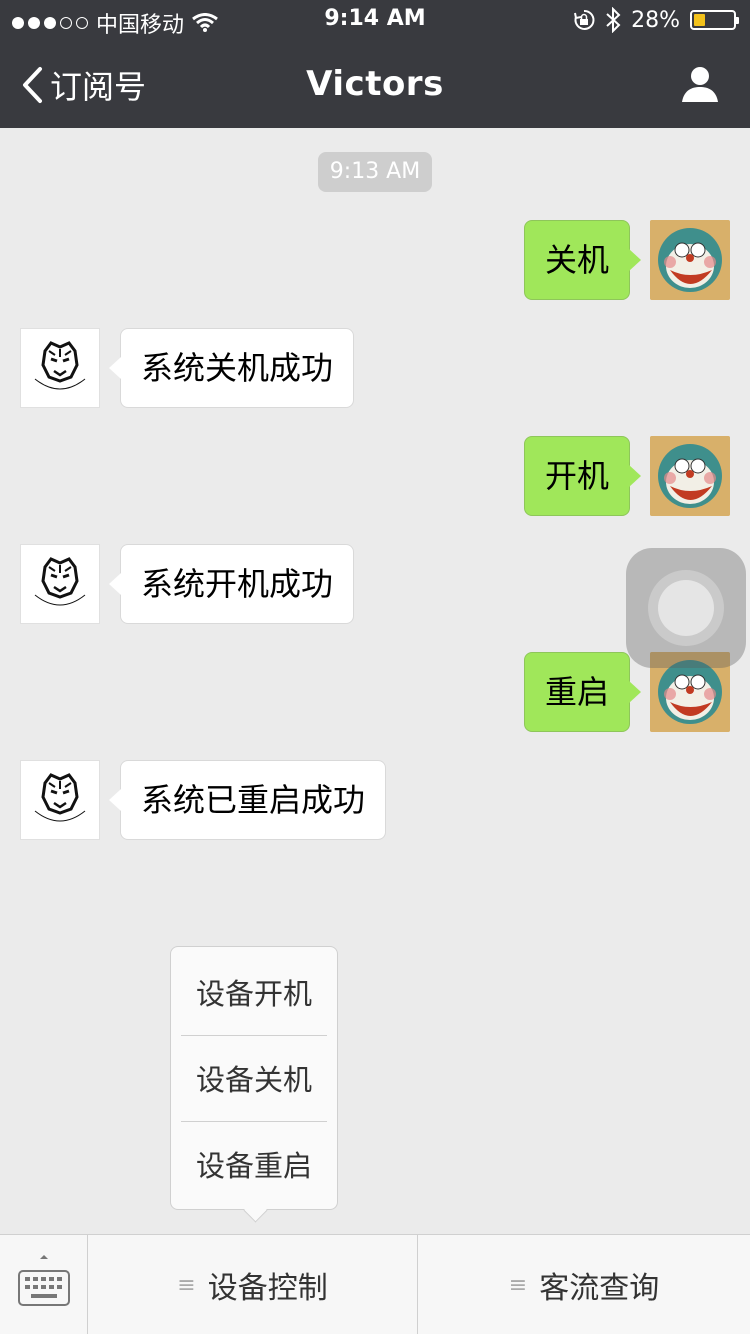 This screenshot has height=1334, width=750. I want to click on rotation-lock-icon, so click(584, 19).